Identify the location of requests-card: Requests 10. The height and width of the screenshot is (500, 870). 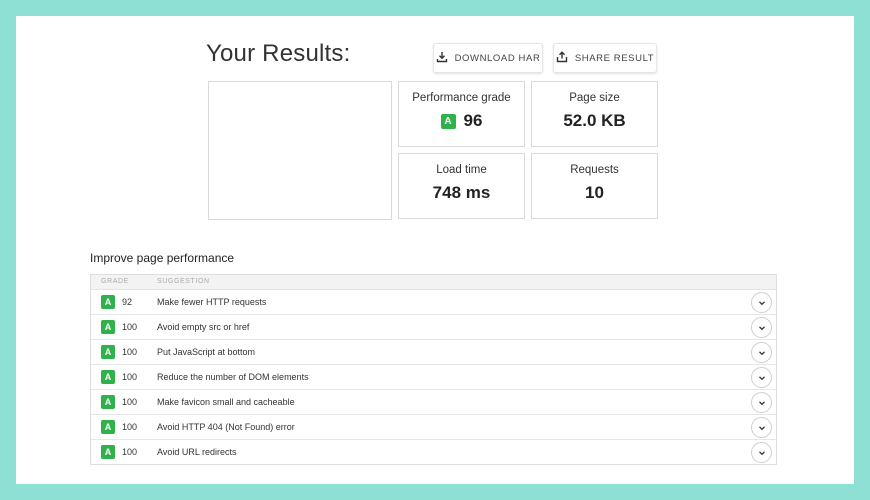
(594, 186).